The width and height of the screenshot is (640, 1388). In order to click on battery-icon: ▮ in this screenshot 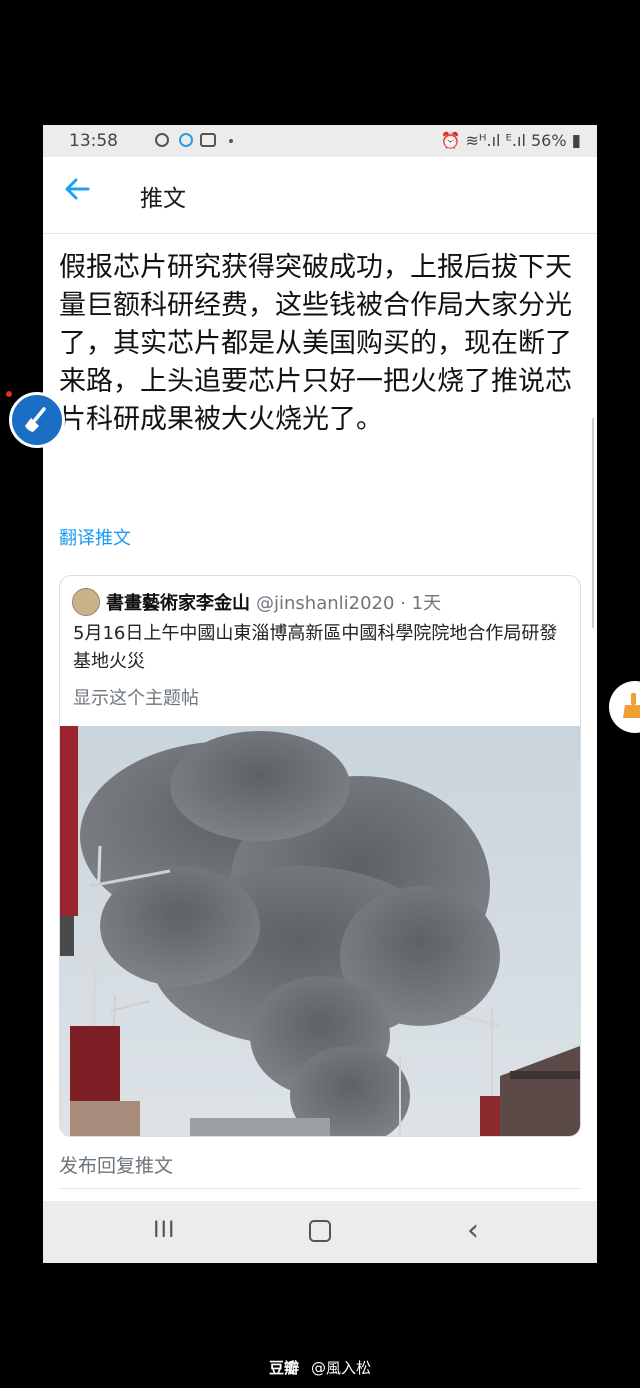, I will do `click(576, 141)`.